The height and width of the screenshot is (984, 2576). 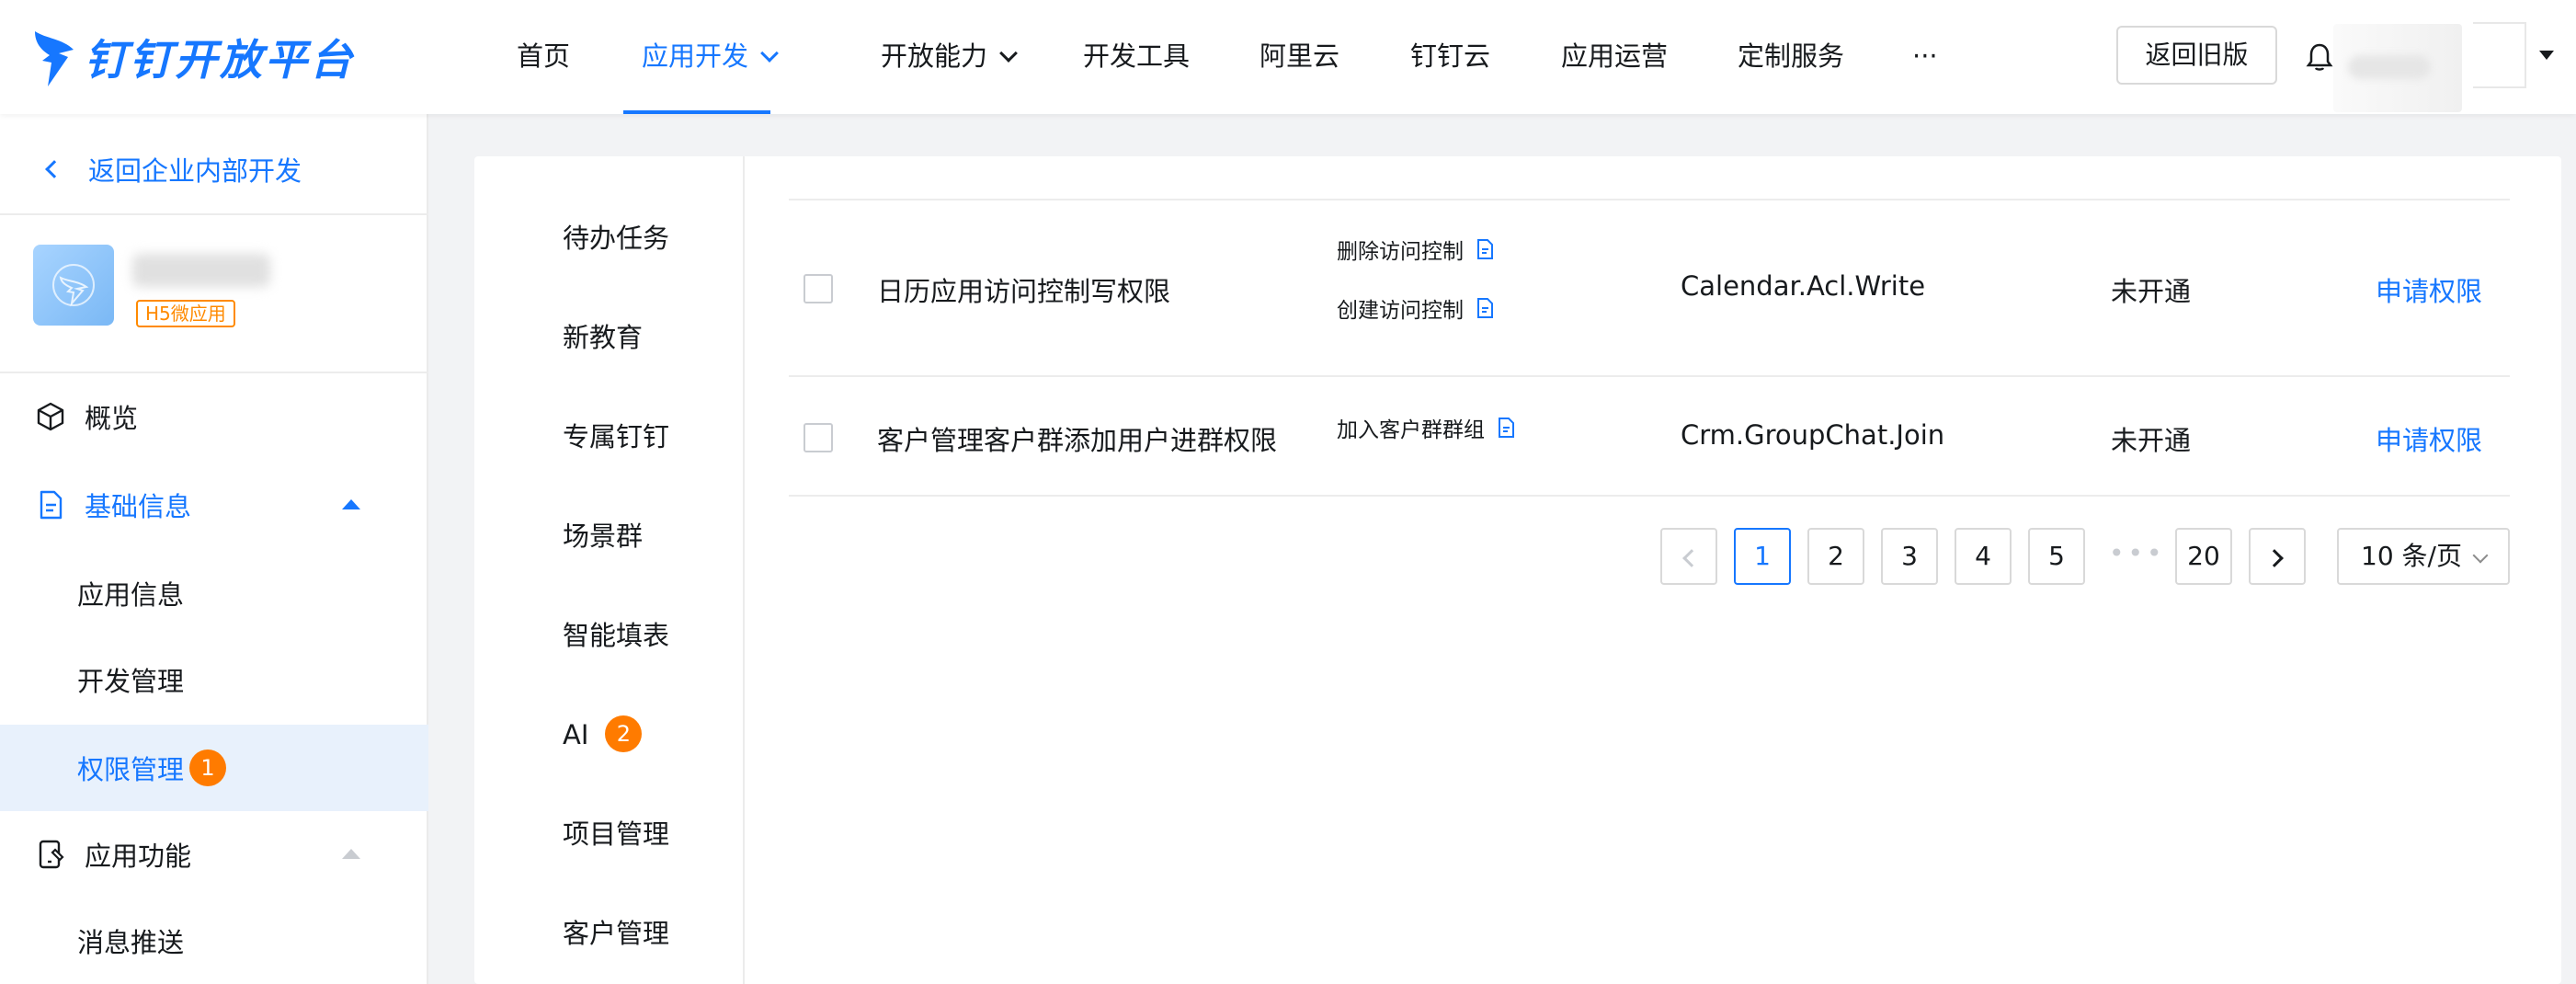 What do you see at coordinates (701, 57) in the screenshot?
I see `nav-app-development: 应用开发` at bounding box center [701, 57].